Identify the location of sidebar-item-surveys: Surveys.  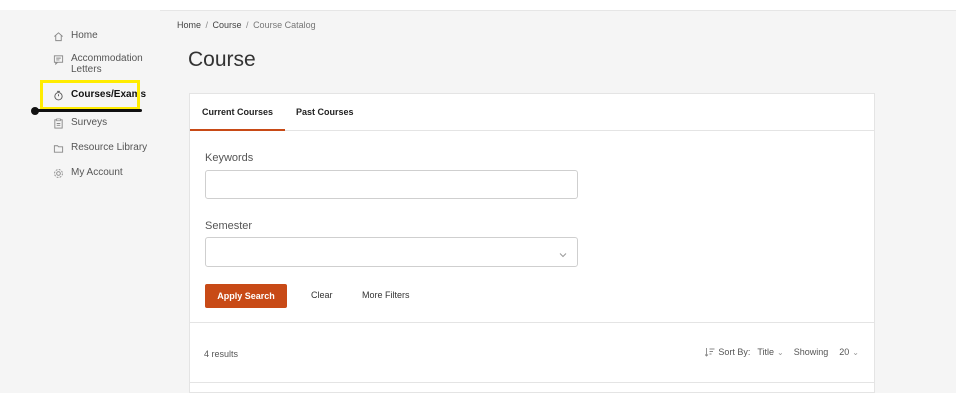
(79, 123).